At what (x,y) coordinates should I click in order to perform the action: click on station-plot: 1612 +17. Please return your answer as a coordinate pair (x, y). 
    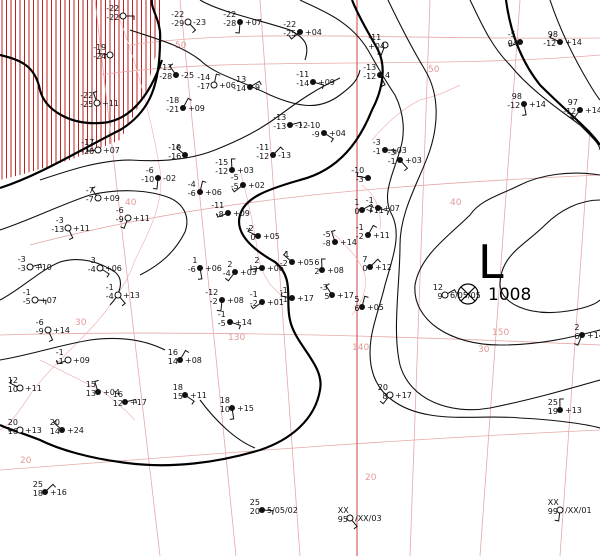
    Looking at the image, I should click on (130, 399).